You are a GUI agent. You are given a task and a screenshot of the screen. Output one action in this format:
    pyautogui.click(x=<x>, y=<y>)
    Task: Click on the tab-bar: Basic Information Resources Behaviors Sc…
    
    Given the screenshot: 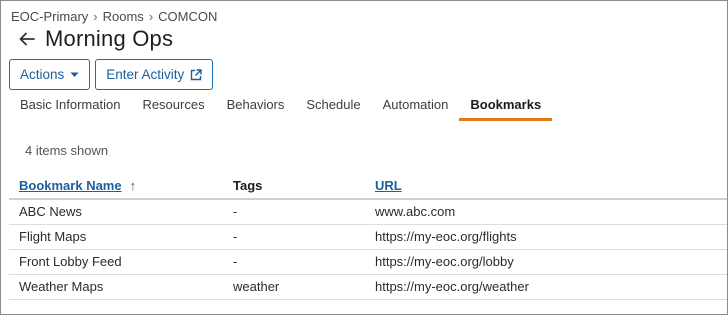 What is the action you would take?
    pyautogui.click(x=281, y=107)
    